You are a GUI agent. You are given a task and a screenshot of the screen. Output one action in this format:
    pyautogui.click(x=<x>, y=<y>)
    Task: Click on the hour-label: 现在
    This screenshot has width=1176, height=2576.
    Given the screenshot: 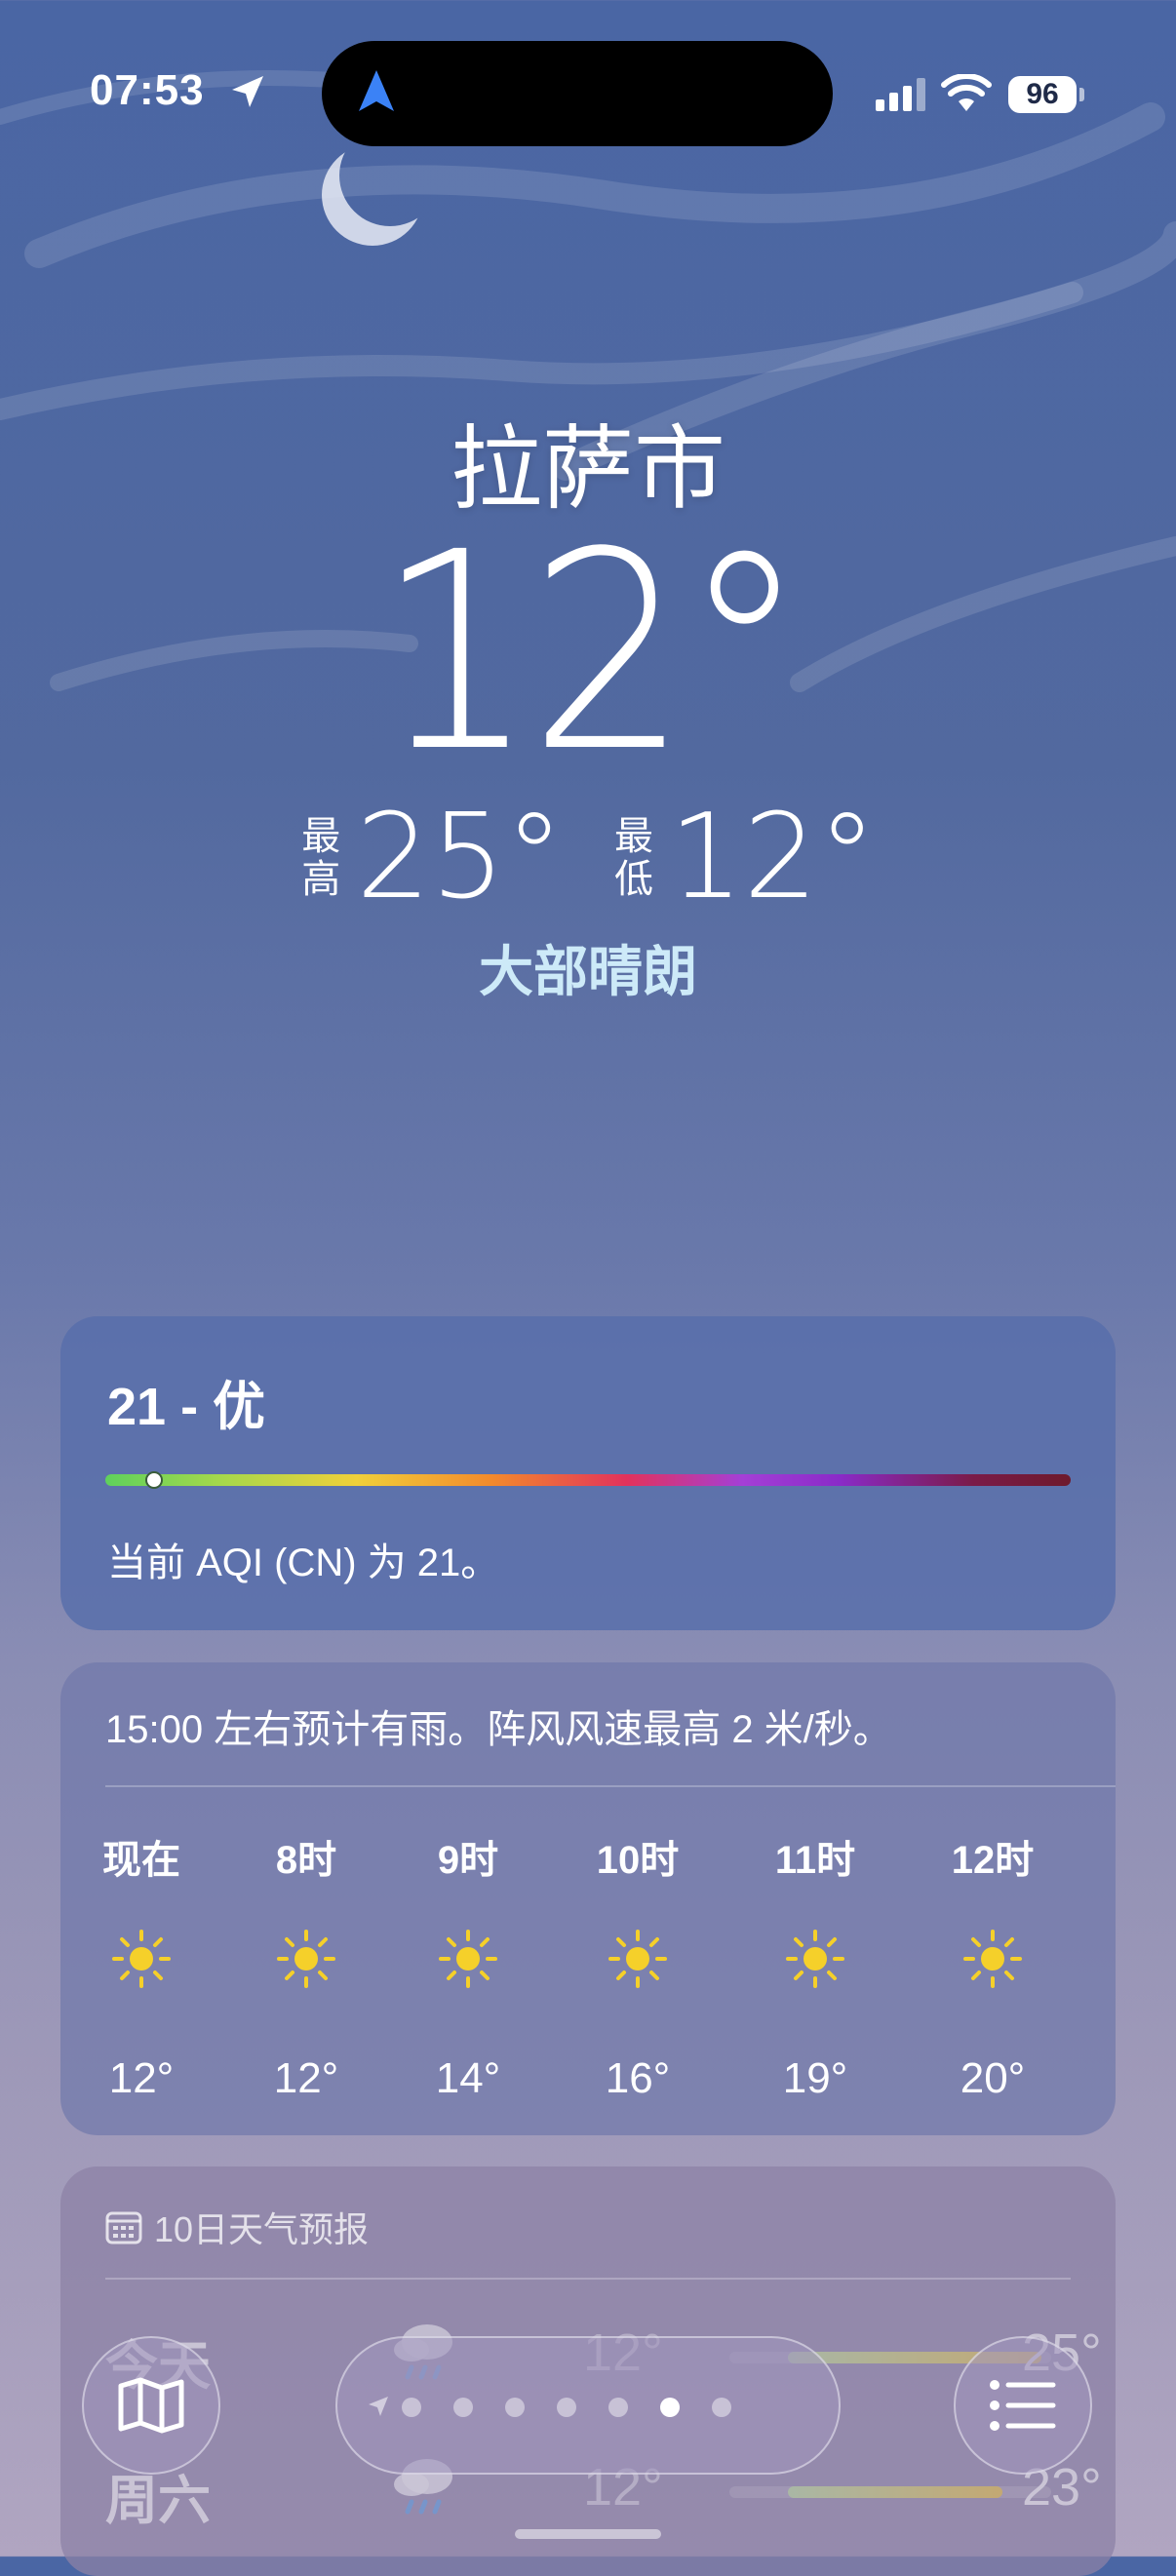 What is the action you would take?
    pyautogui.click(x=141, y=1860)
    